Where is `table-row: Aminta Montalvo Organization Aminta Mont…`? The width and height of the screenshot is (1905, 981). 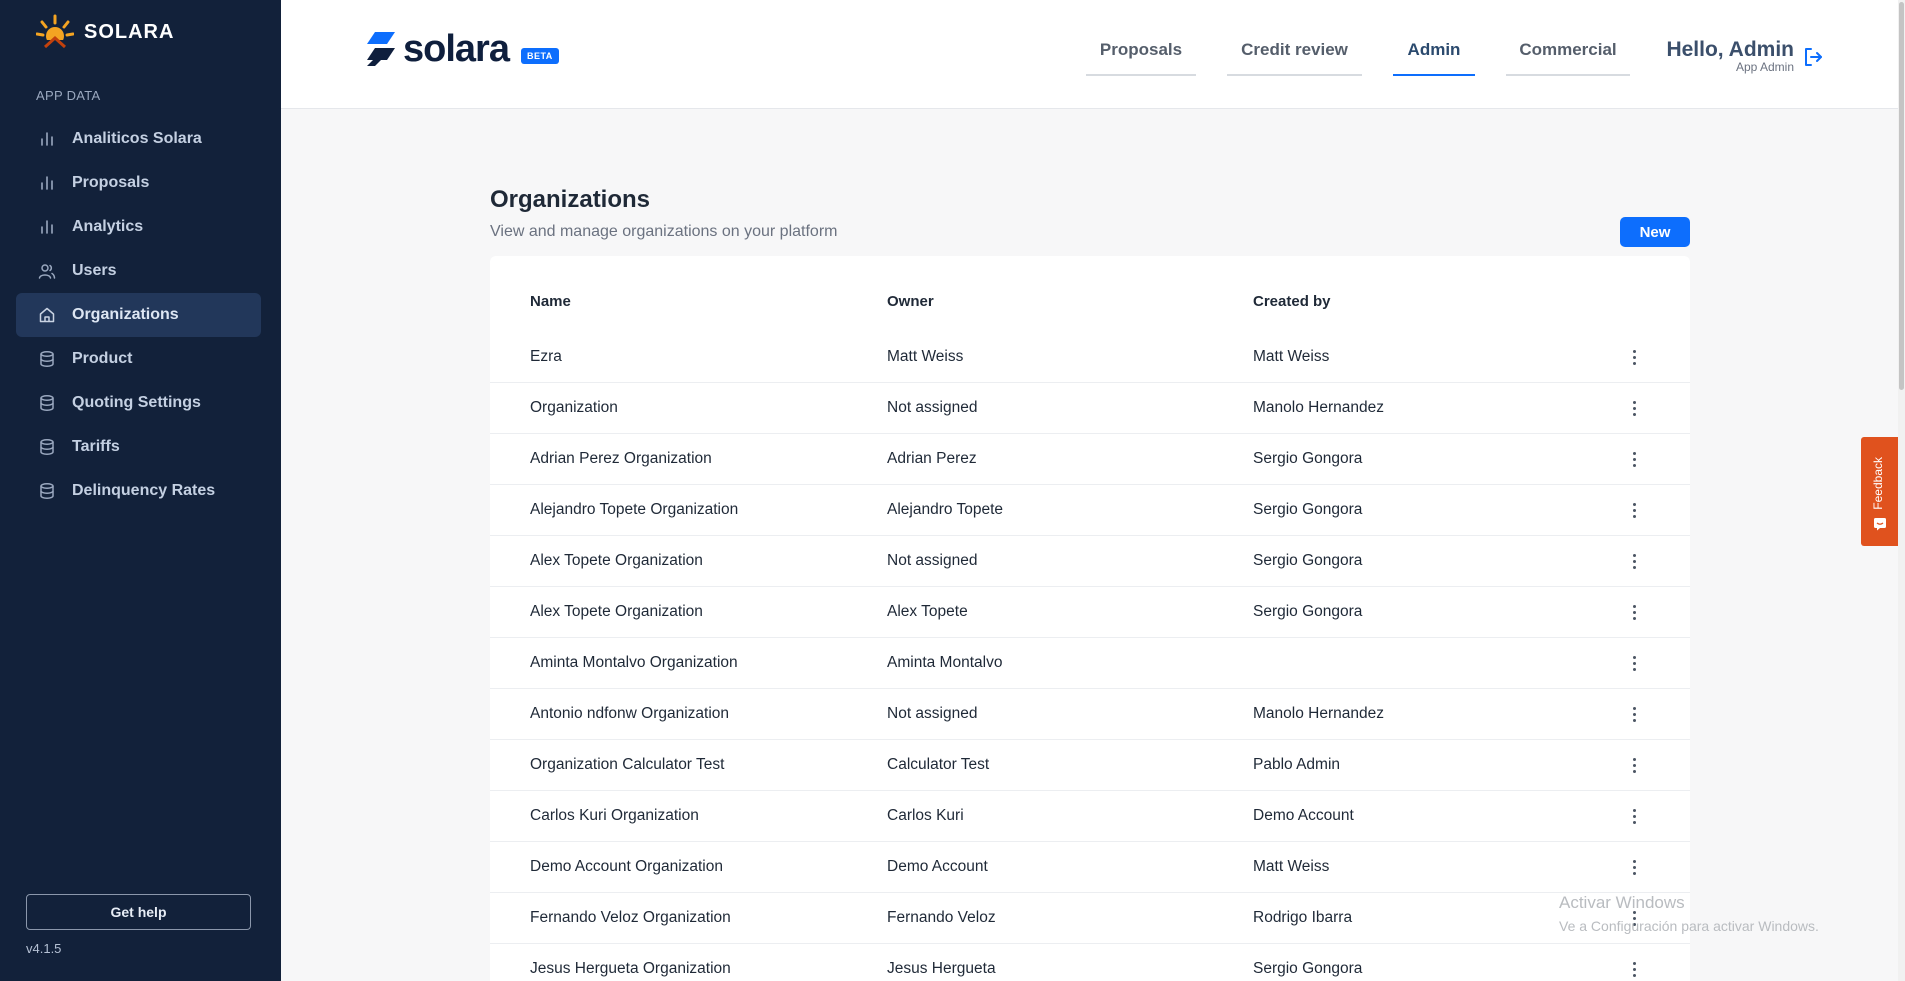 table-row: Aminta Montalvo Organization Aminta Mont… is located at coordinates (1090, 663).